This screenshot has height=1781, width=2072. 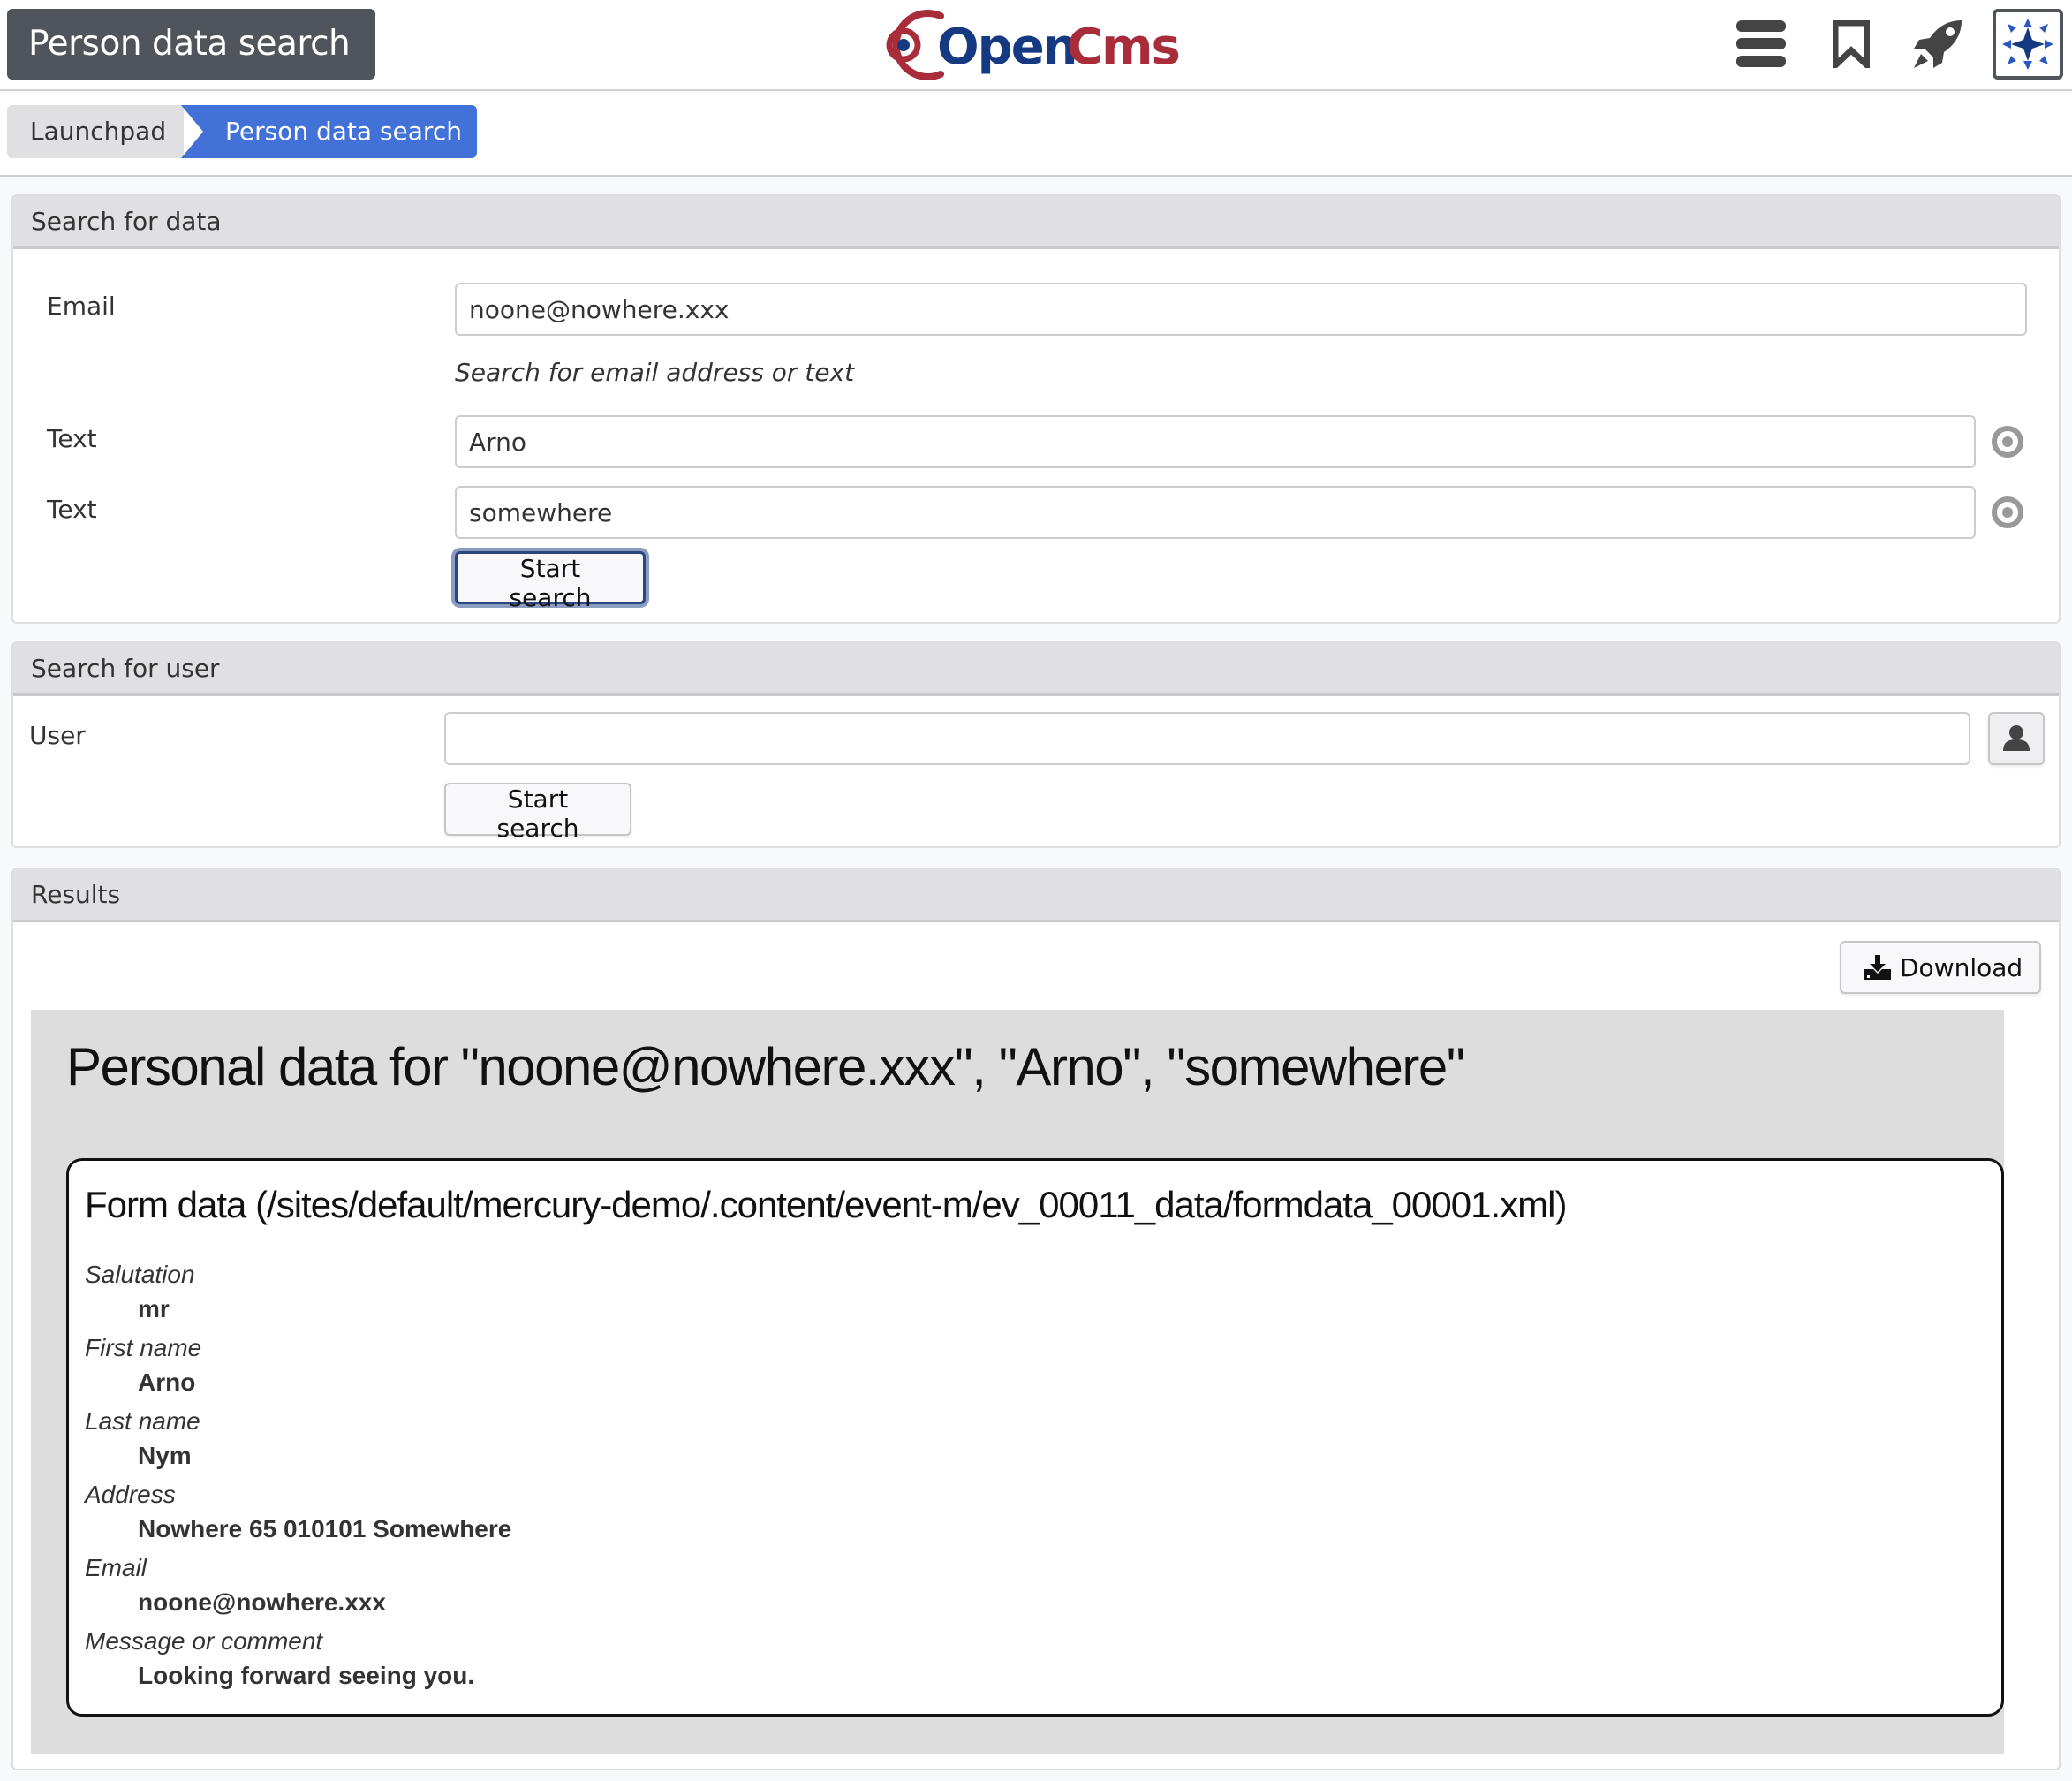 What do you see at coordinates (537, 813) in the screenshot?
I see `start-search-user-button: Start search` at bounding box center [537, 813].